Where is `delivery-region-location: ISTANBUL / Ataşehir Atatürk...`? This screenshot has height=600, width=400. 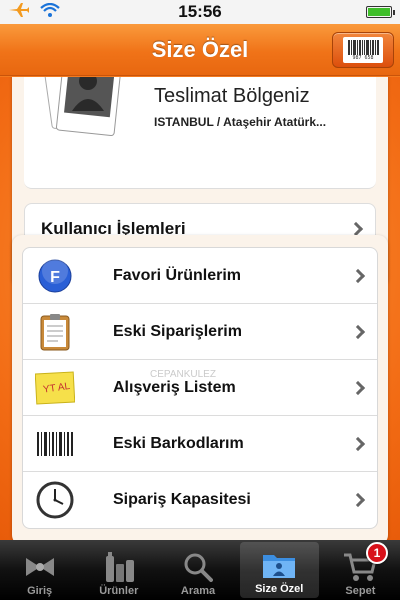 delivery-region-location: ISTANBUL / Ataşehir Atatürk... is located at coordinates (240, 122).